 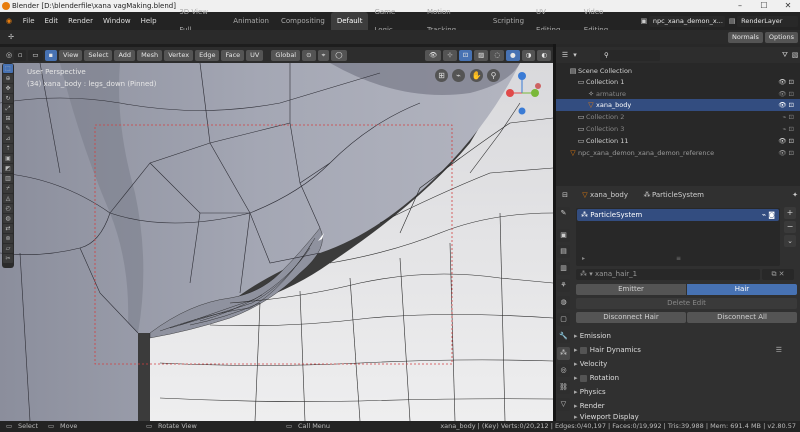 I want to click on vertex-menu: Vertex, so click(x=179, y=55).